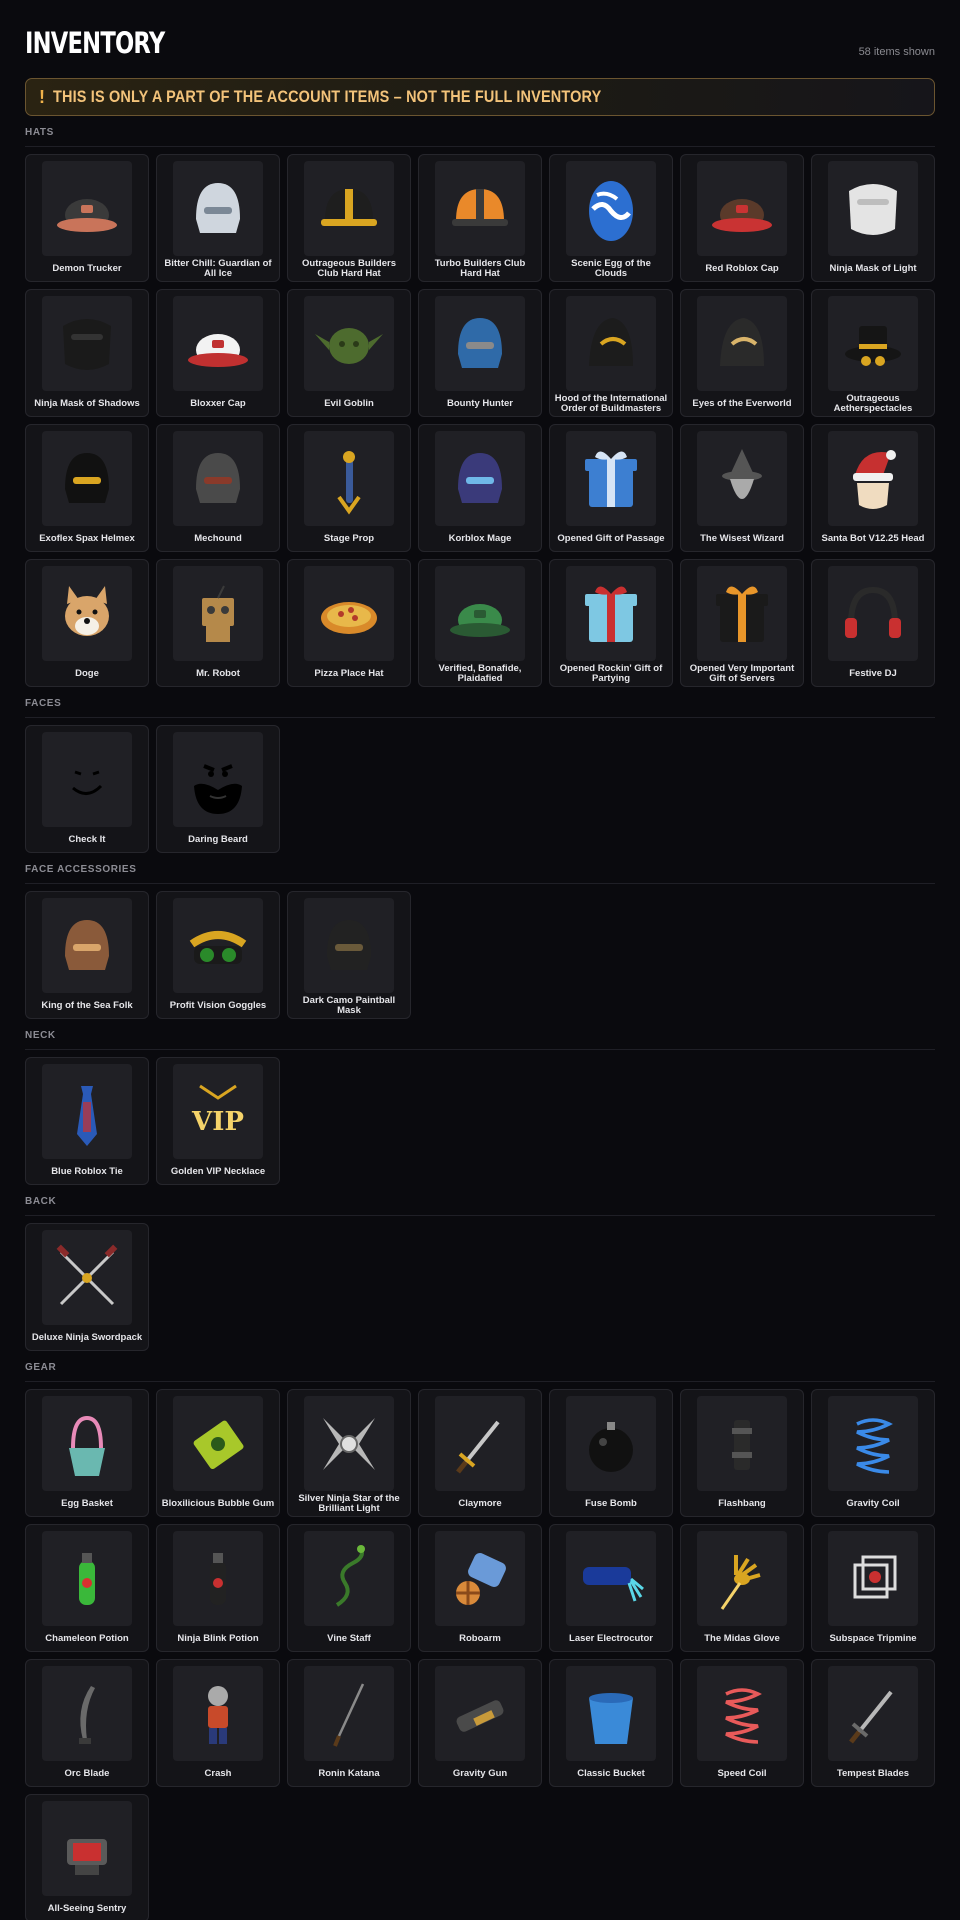  I want to click on item-label: Stage Prop, so click(349, 538).